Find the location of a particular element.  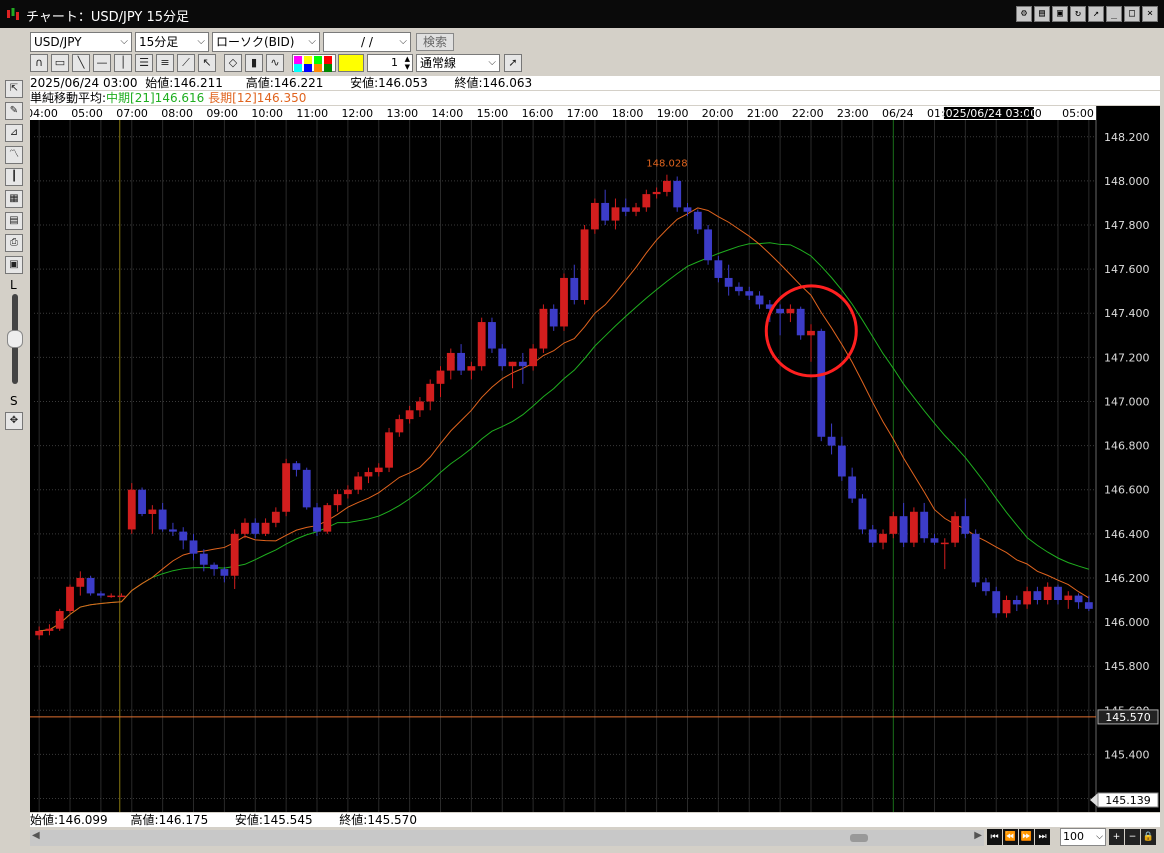

maximize-button: □ is located at coordinates (1132, 14).